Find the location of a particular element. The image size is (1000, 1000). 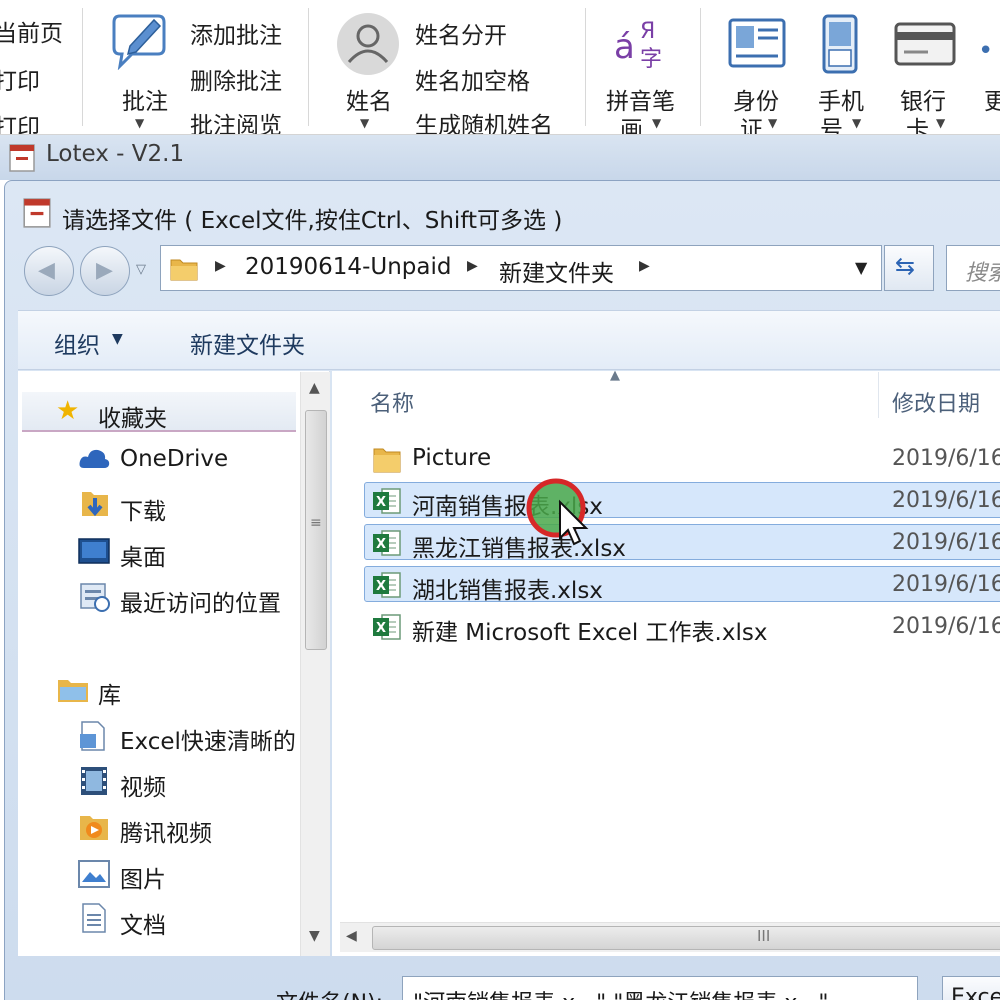

horizontal-scroll-thumb: III is located at coordinates (686, 938).